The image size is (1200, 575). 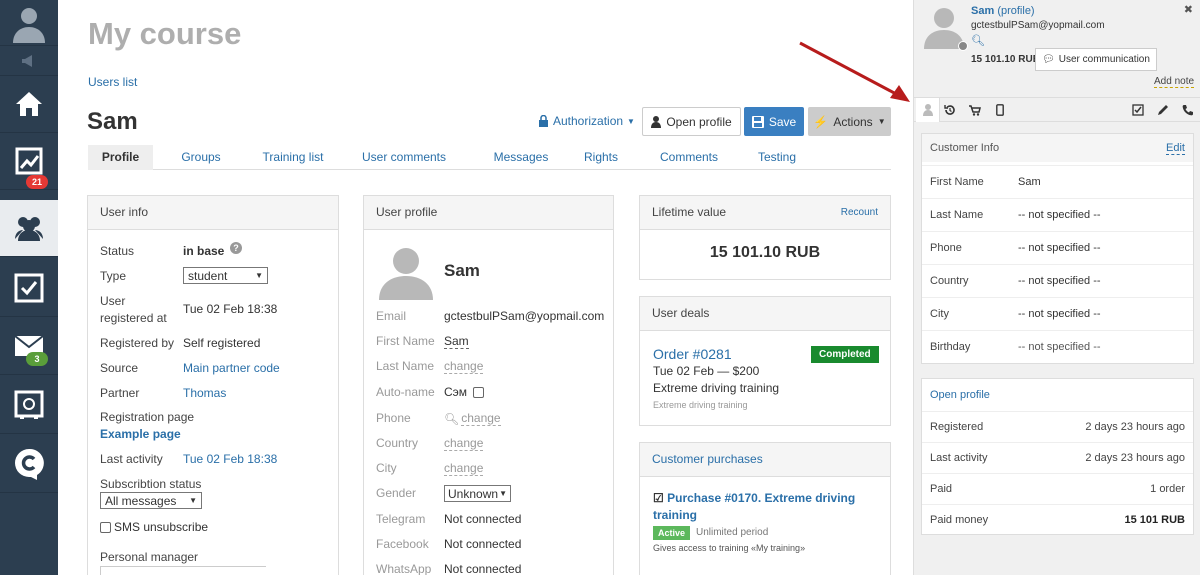 I want to click on tab-rights: Rights, so click(x=601, y=157).